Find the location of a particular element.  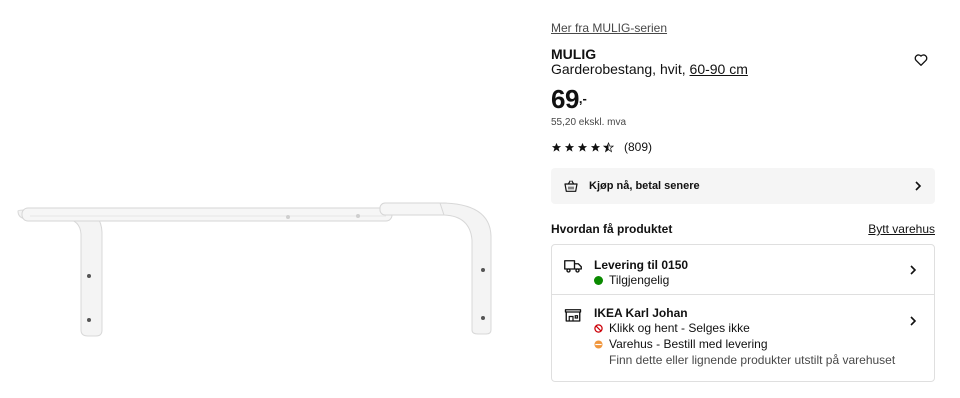

rating-stars is located at coordinates (582, 147).